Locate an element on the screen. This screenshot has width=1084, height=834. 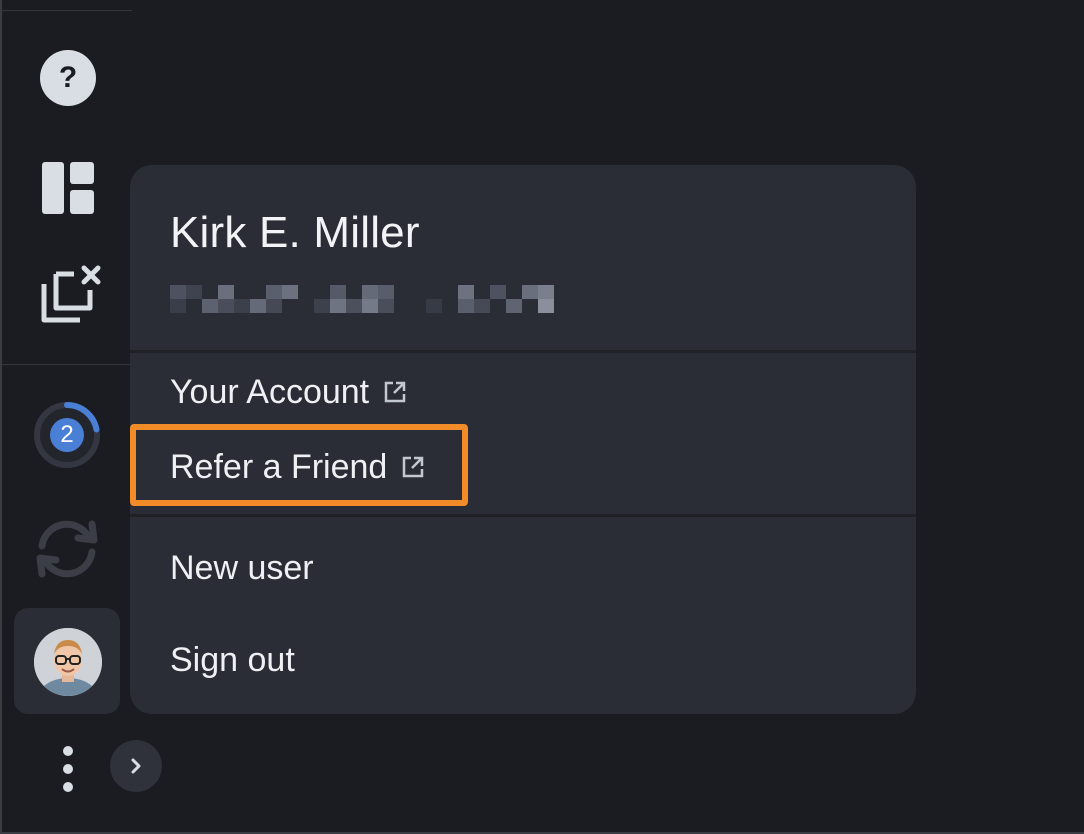
your-account-link: Your Account is located at coordinates (288, 392).